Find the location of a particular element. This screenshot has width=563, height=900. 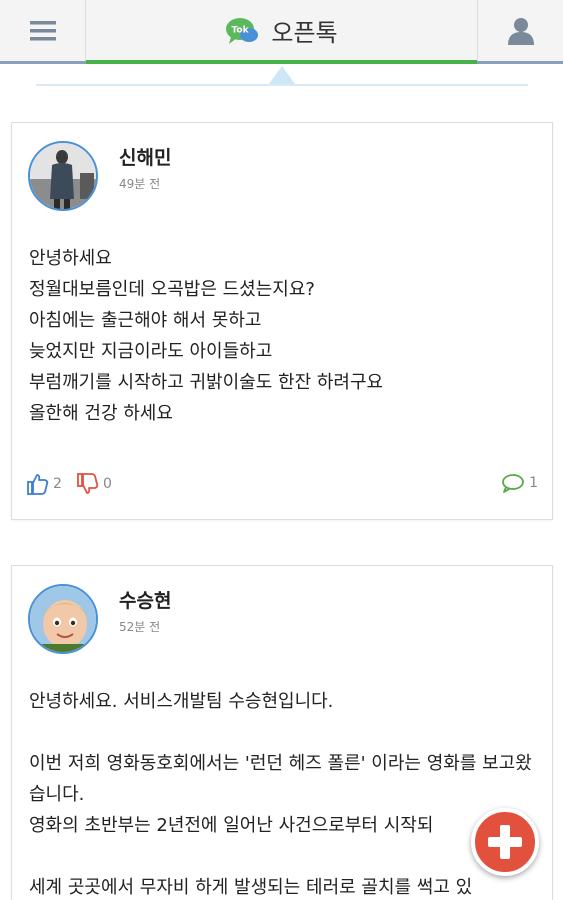

tok-logo-icon: Tok is located at coordinates (242, 30).